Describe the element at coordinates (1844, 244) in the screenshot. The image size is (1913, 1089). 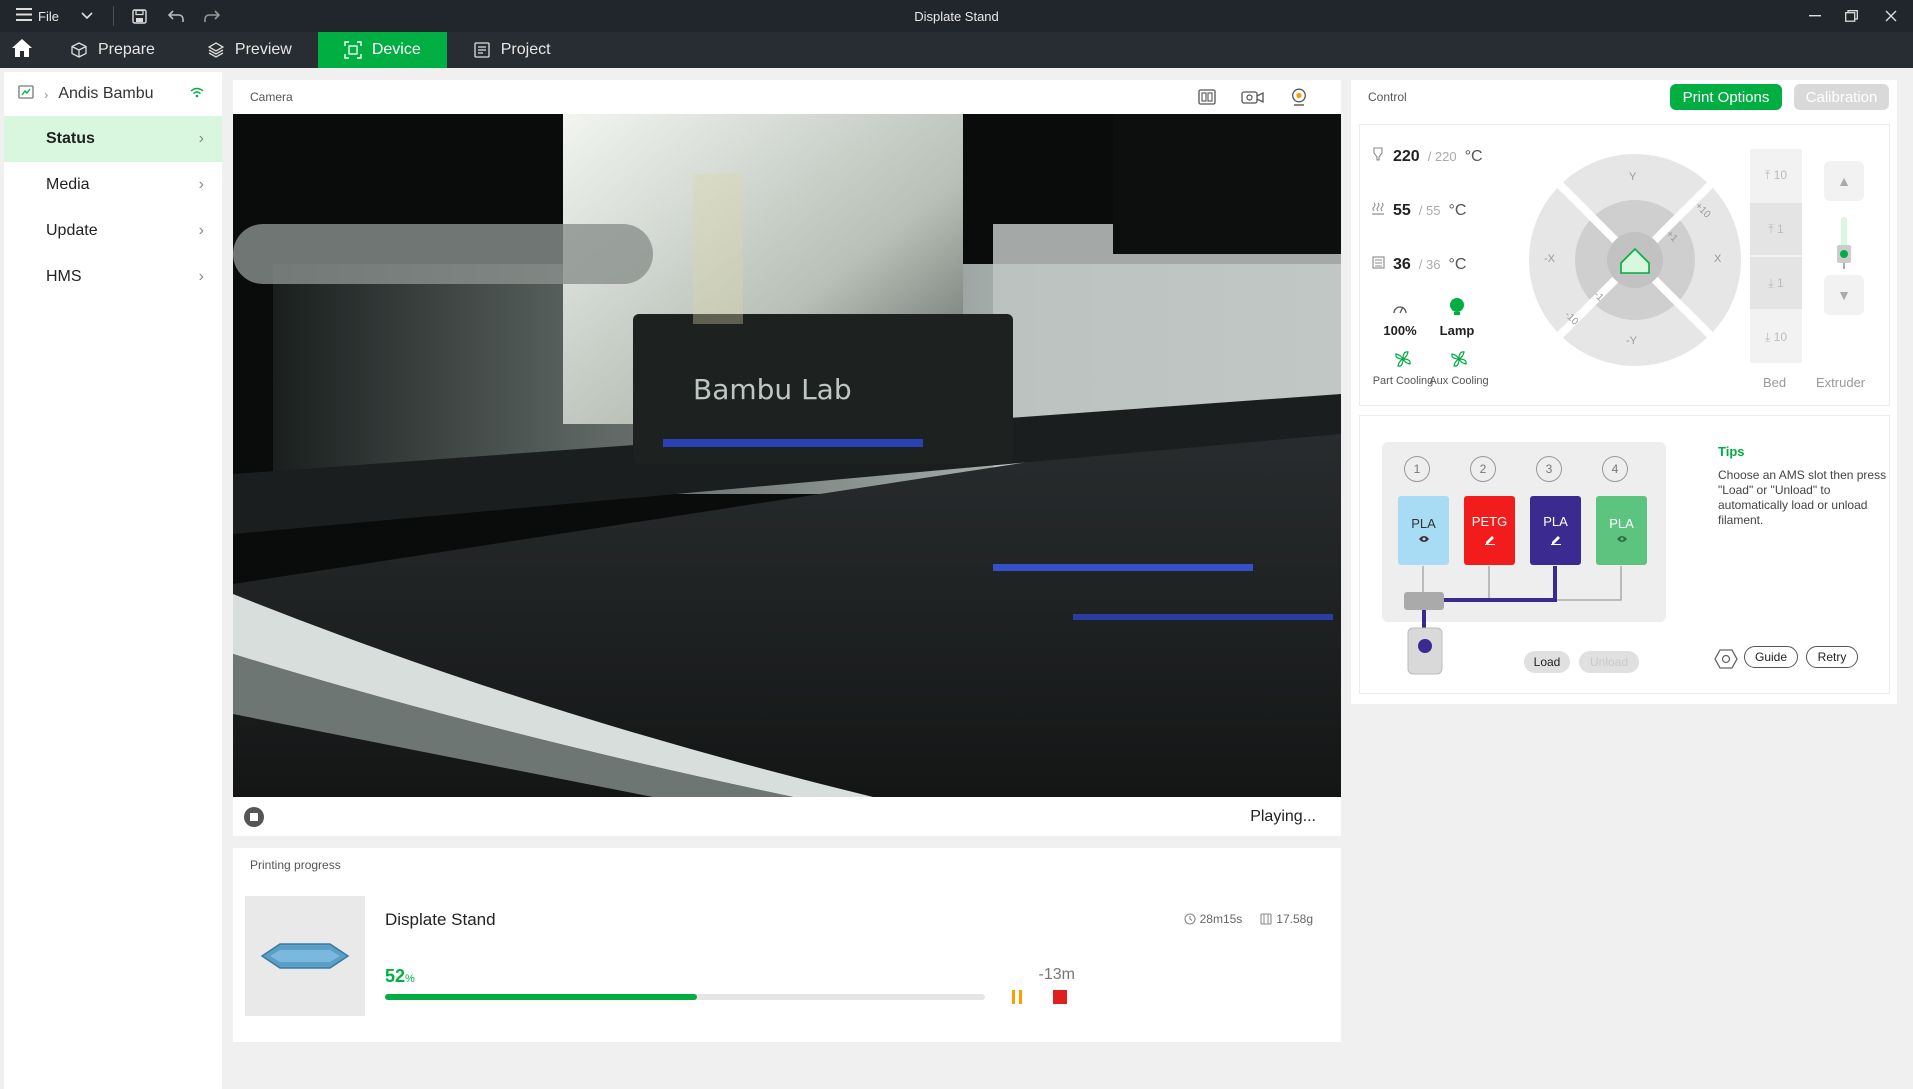
I see `extruder-indicator` at that location.